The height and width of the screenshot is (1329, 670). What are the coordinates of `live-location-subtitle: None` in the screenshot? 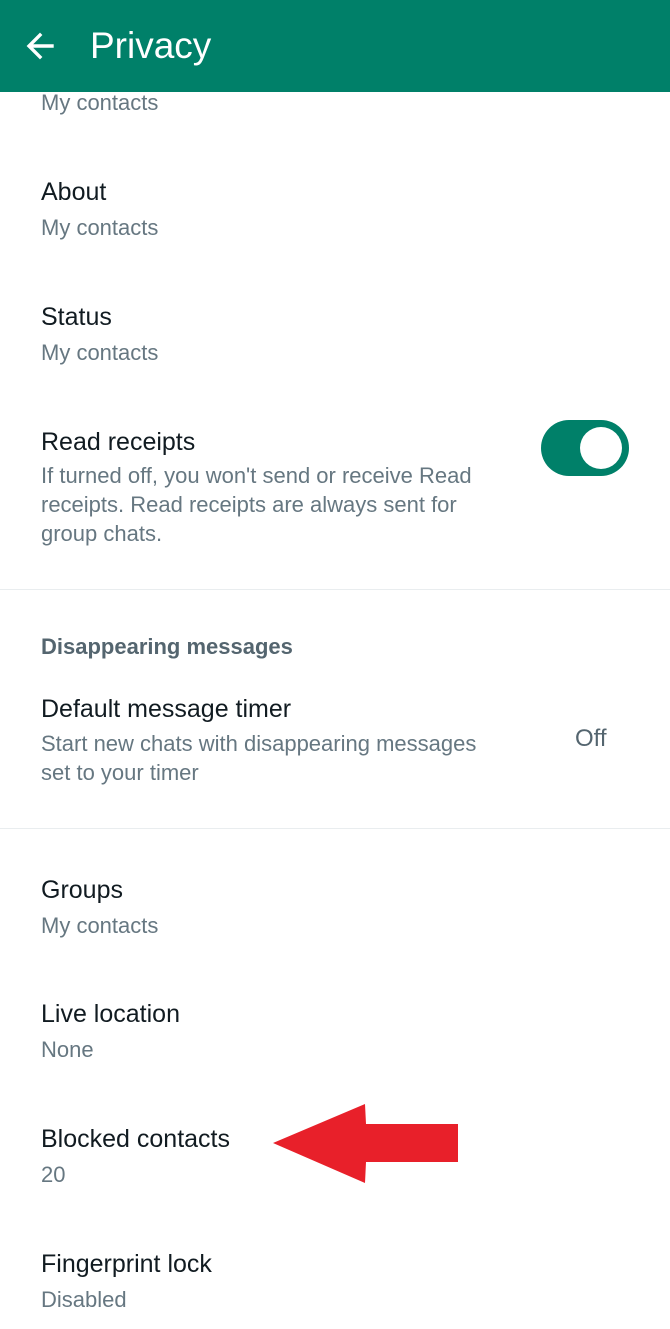 It's located at (67, 1049).